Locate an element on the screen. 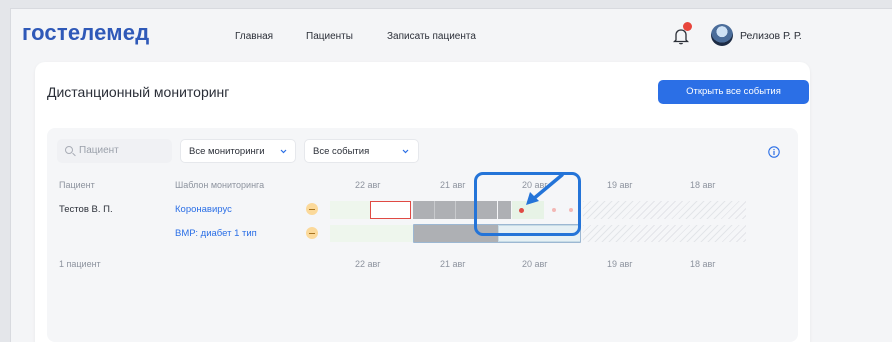 The image size is (892, 342). page-title: Дистанционный мониторинг is located at coordinates (138, 92).